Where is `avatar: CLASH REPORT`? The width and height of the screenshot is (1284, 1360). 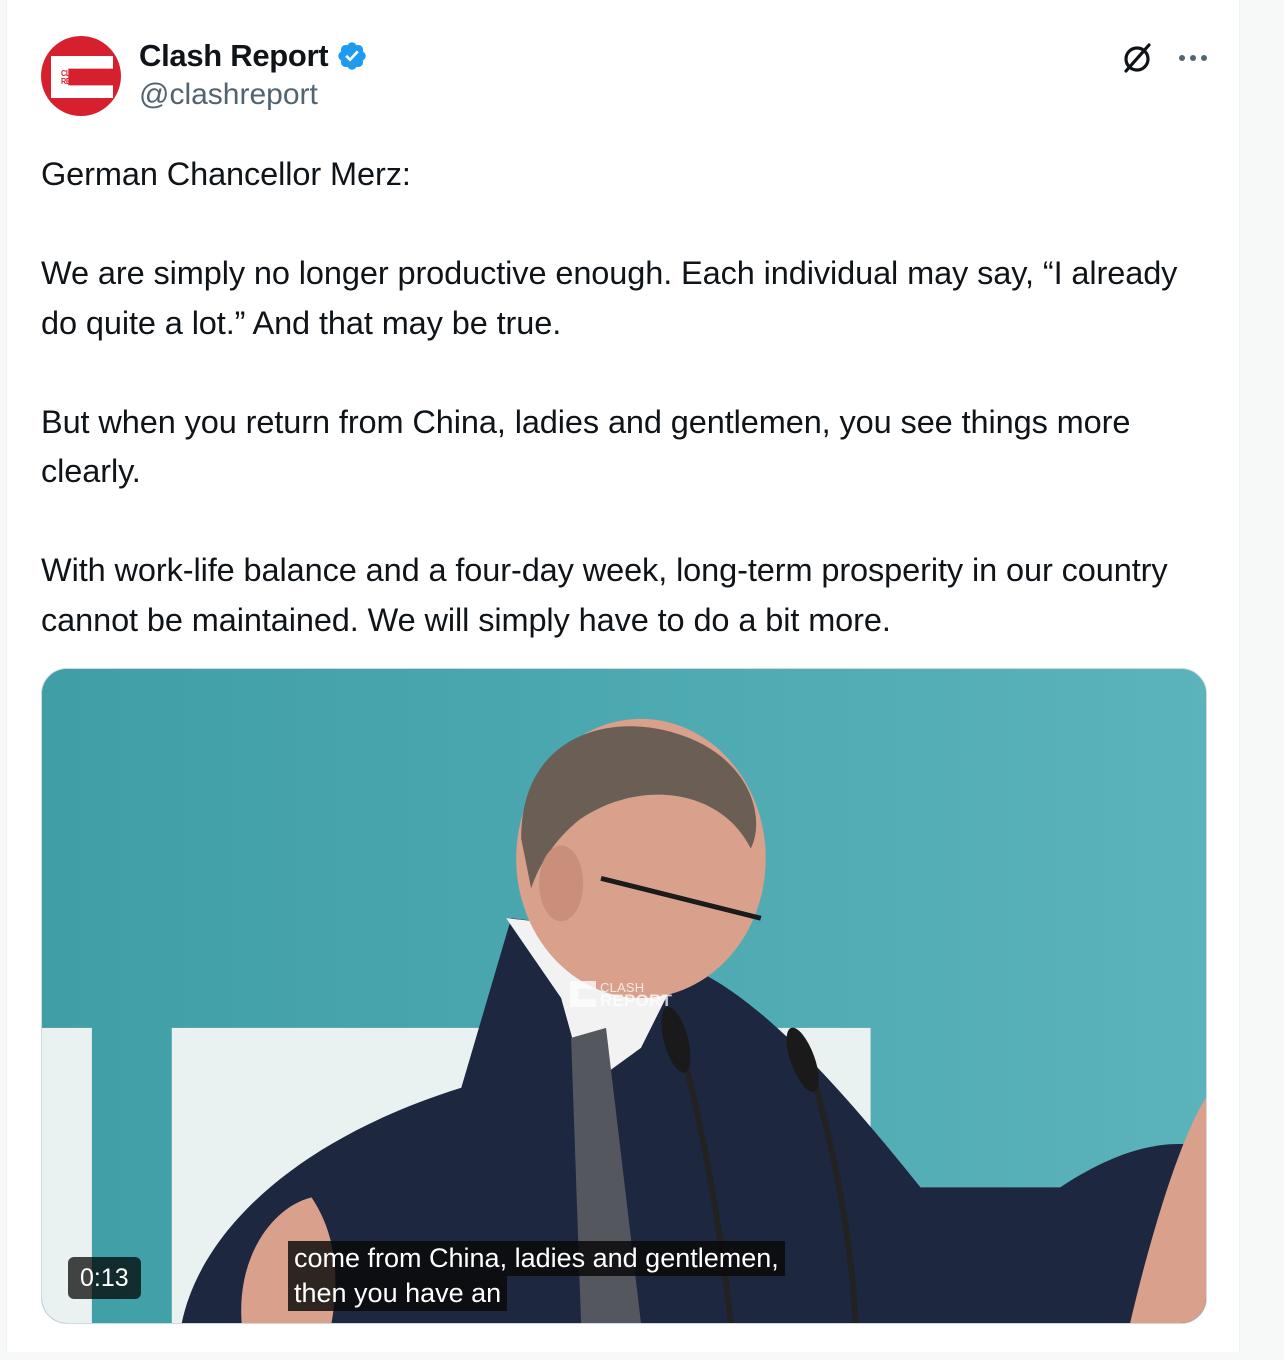 avatar: CLASH REPORT is located at coordinates (81, 76).